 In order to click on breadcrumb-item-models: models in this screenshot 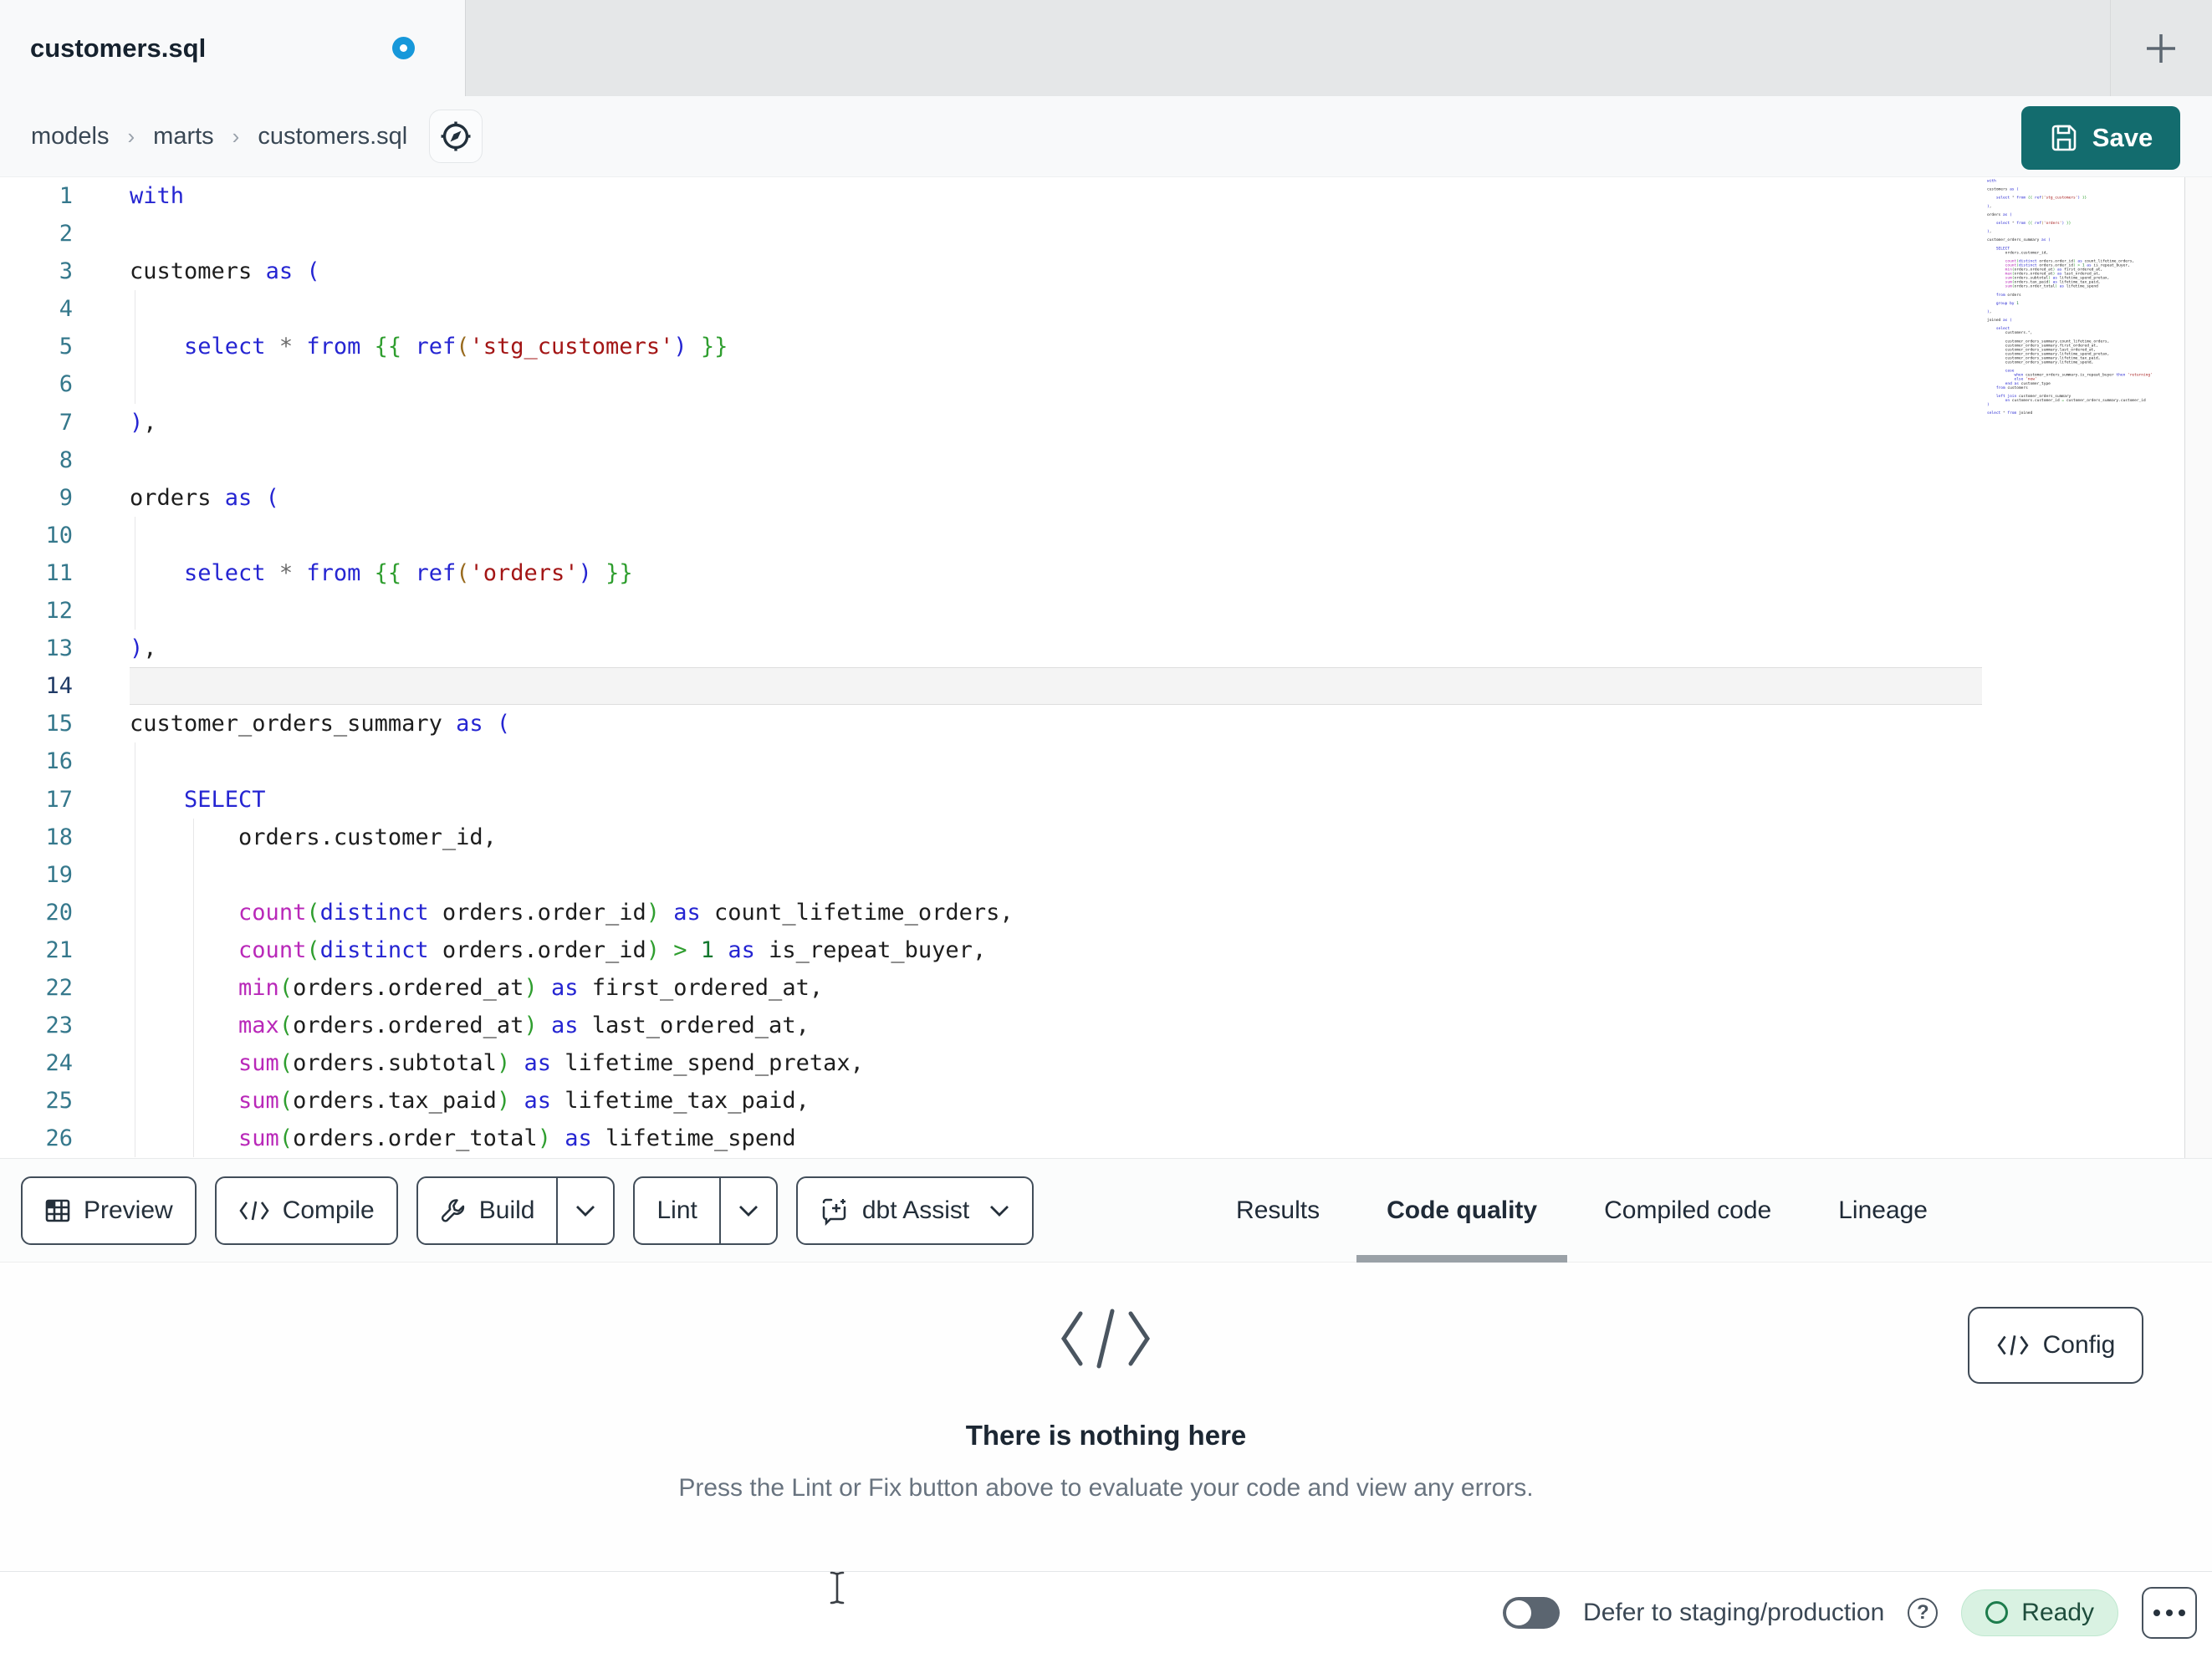, I will do `click(71, 137)`.